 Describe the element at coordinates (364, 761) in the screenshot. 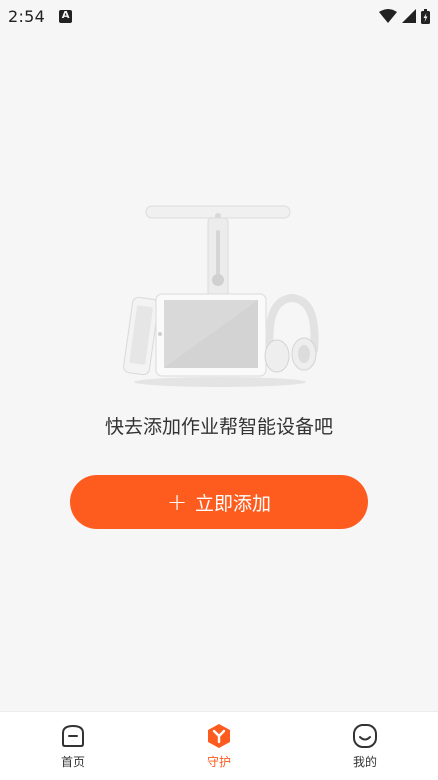

I see `tab-profile-label: 我的` at that location.